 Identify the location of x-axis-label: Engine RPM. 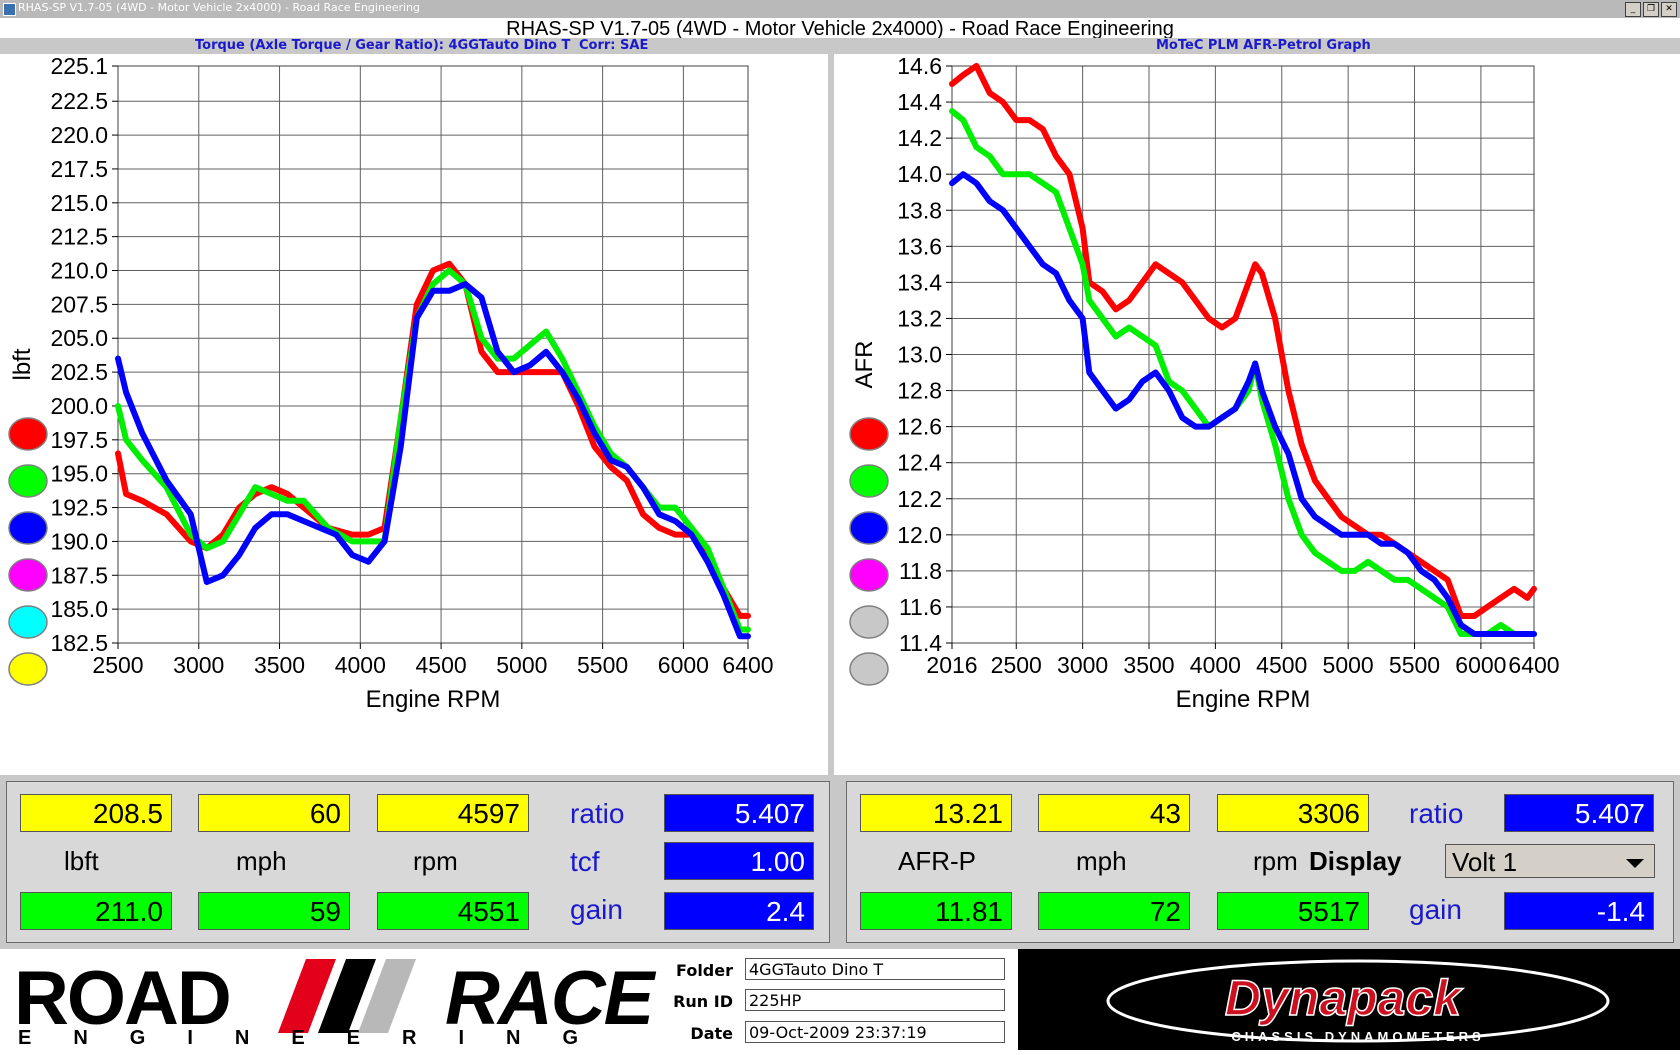
(1243, 699).